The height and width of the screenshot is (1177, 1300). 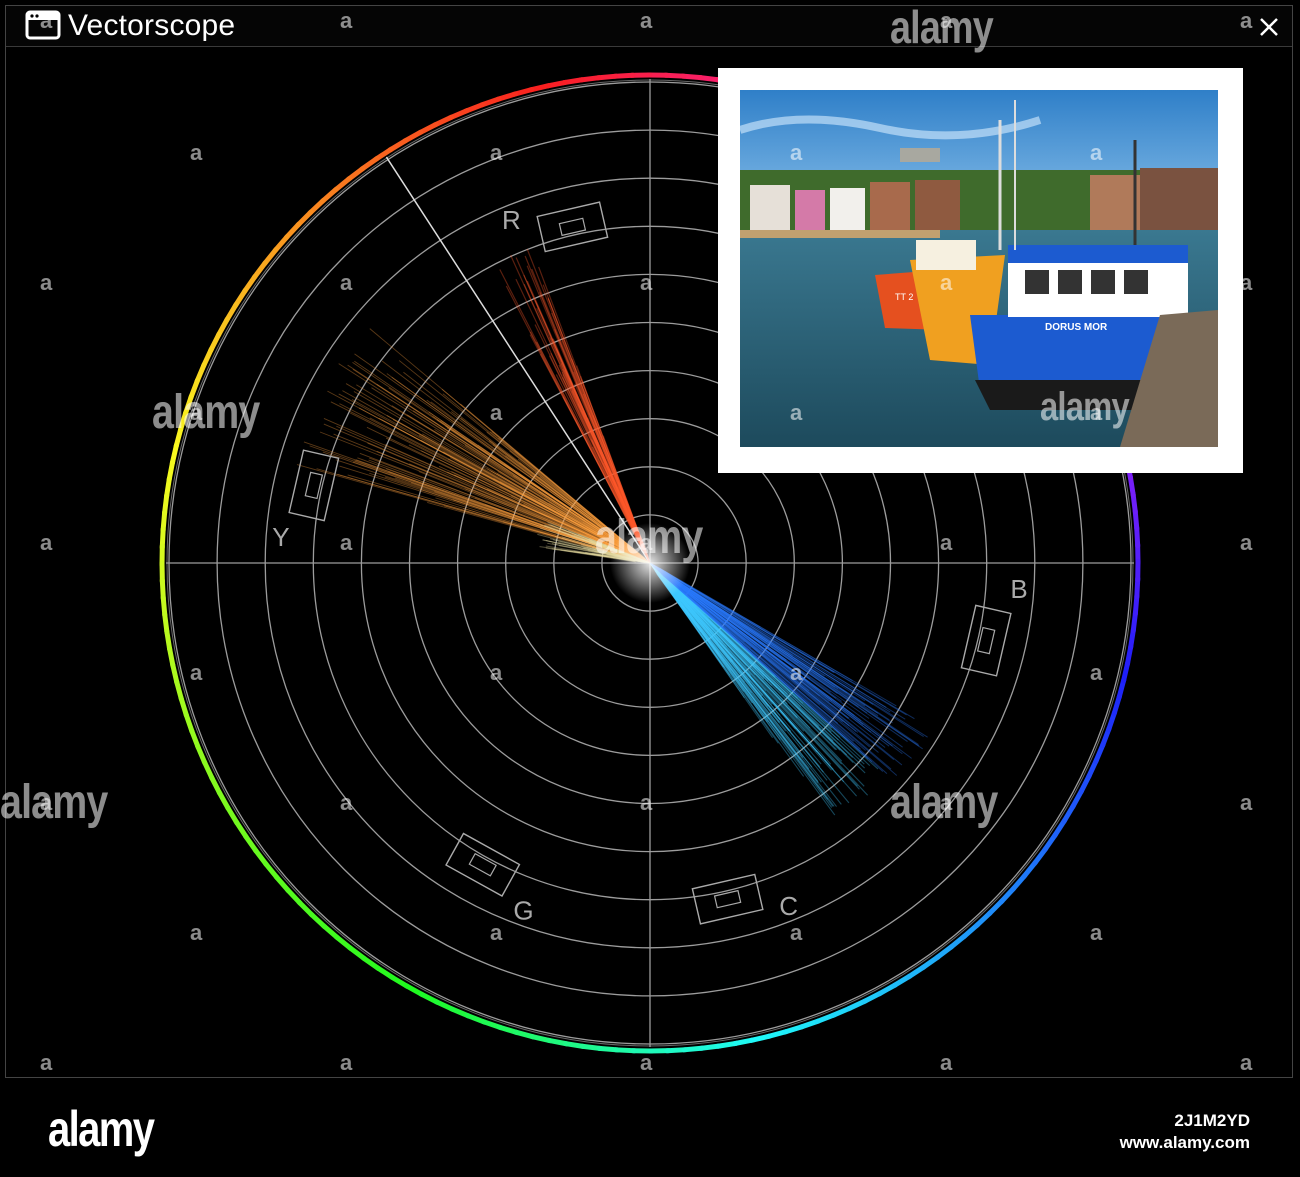 I want to click on target-r: R, so click(x=555, y=227).